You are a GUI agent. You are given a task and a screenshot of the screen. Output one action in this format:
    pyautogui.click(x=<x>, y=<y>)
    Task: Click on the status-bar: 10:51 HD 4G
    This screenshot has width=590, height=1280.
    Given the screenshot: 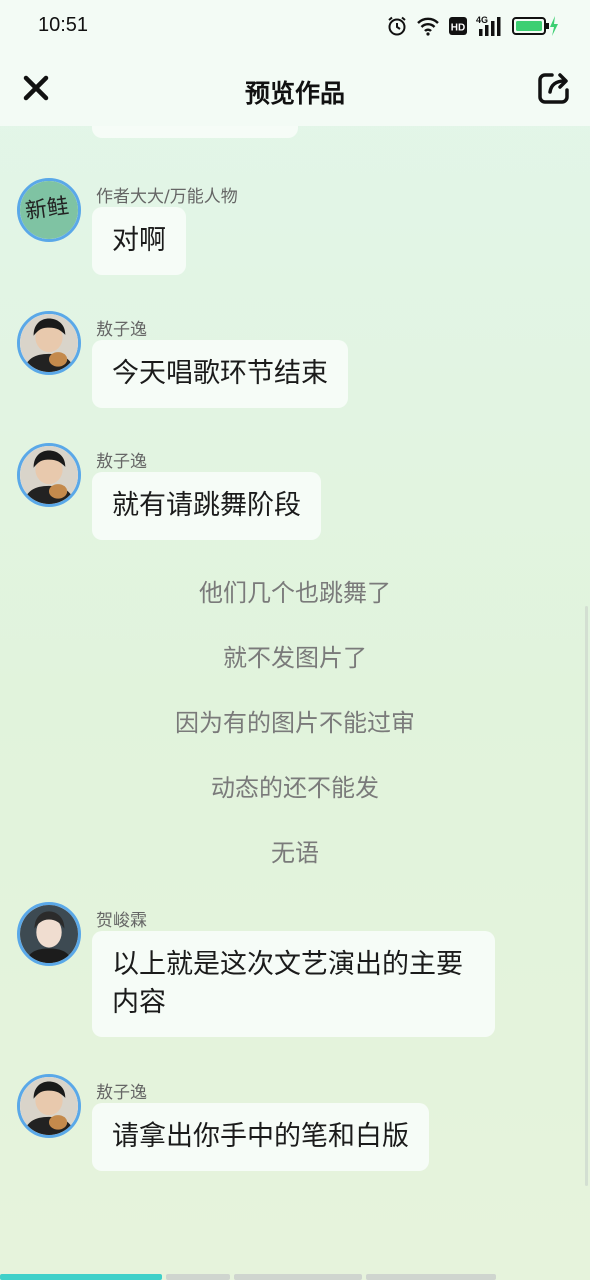 What is the action you would take?
    pyautogui.click(x=295, y=26)
    